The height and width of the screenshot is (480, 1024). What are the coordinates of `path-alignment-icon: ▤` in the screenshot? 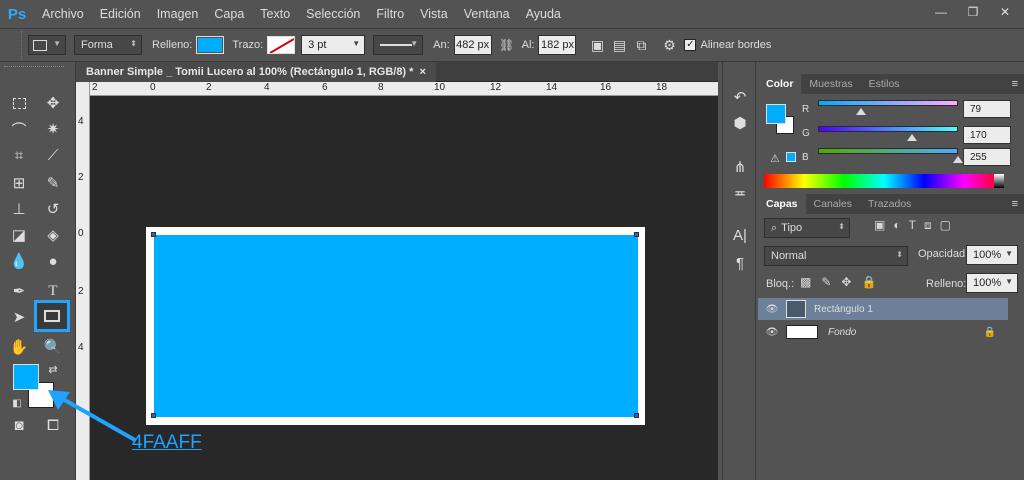 It's located at (619, 45).